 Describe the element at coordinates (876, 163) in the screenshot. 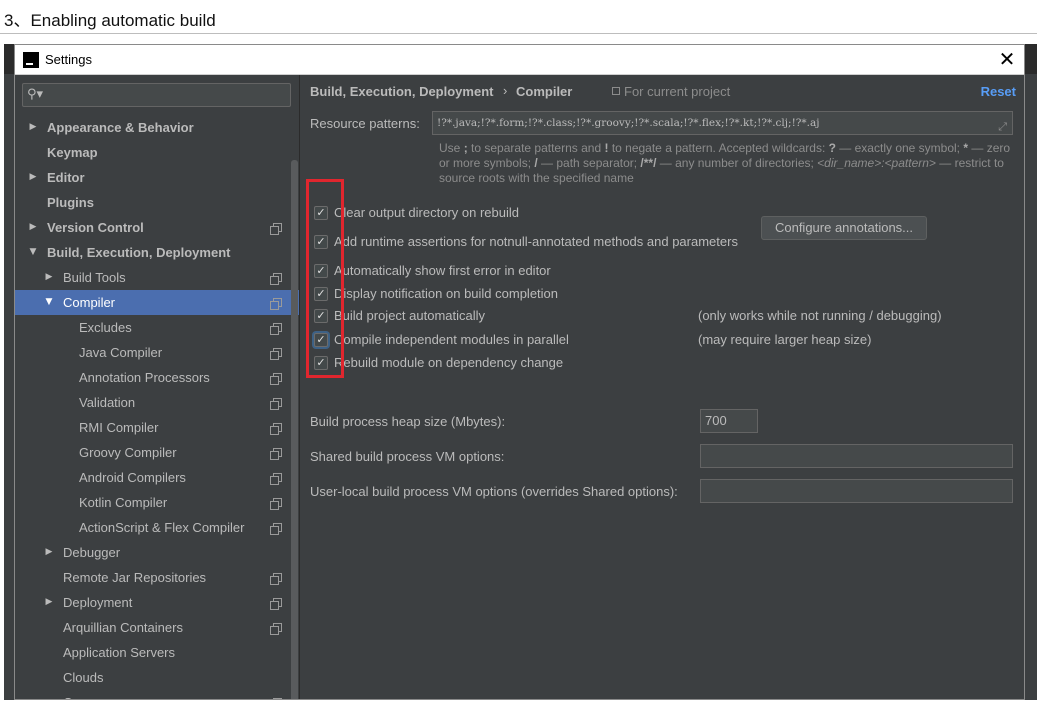

I see `hint-fragment: <dir_name>:<pattern>` at that location.